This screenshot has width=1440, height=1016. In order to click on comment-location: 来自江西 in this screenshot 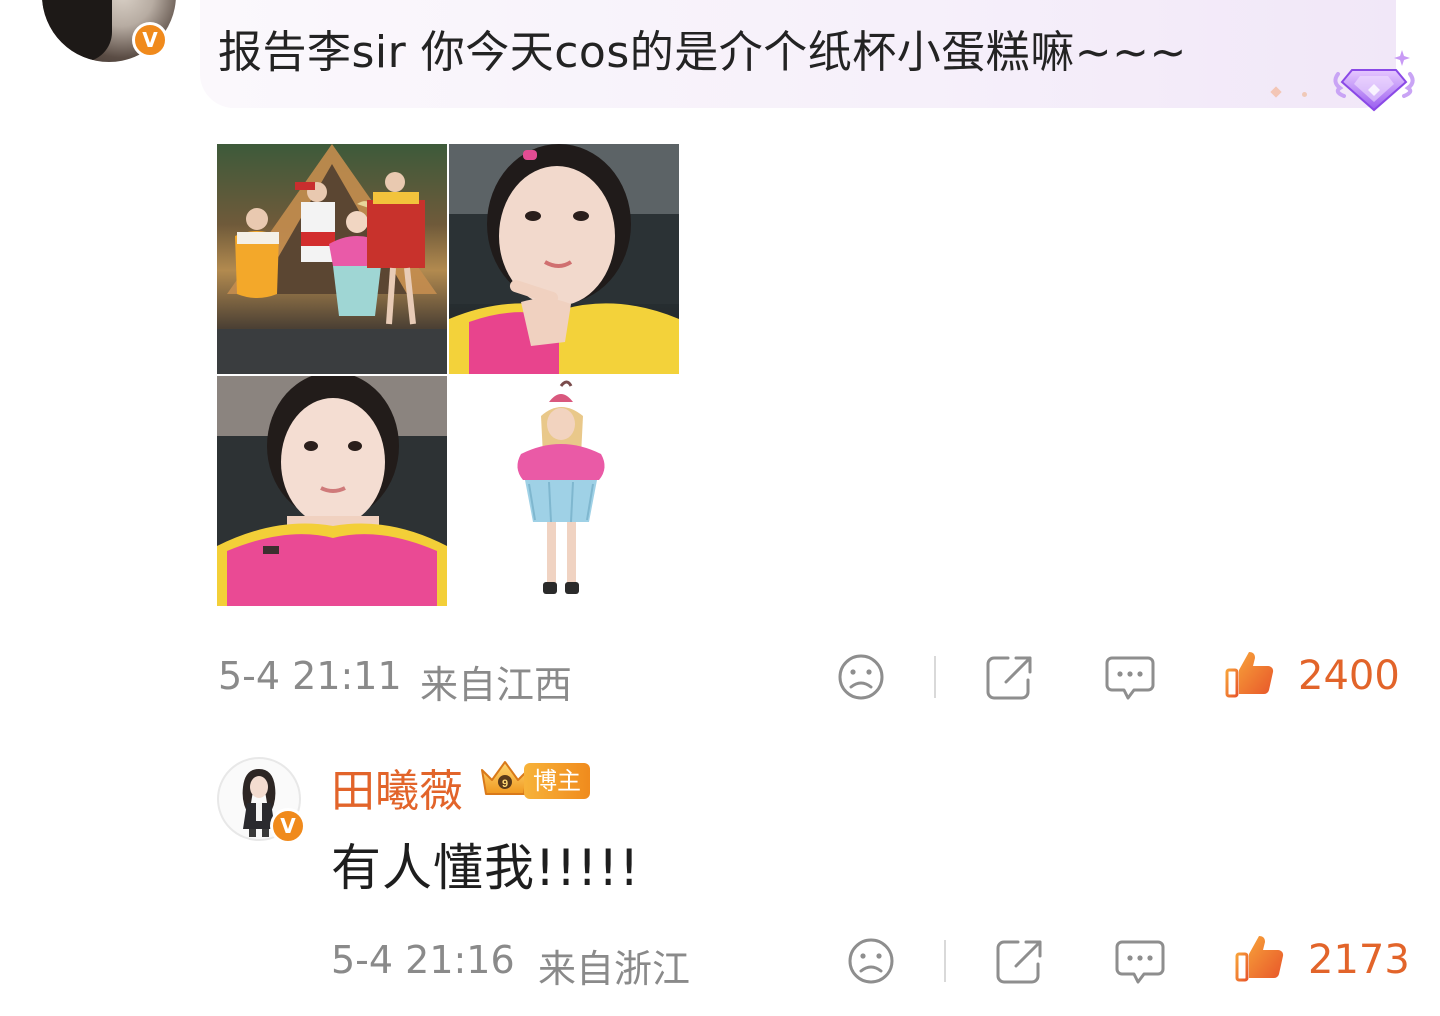, I will do `click(496, 685)`.